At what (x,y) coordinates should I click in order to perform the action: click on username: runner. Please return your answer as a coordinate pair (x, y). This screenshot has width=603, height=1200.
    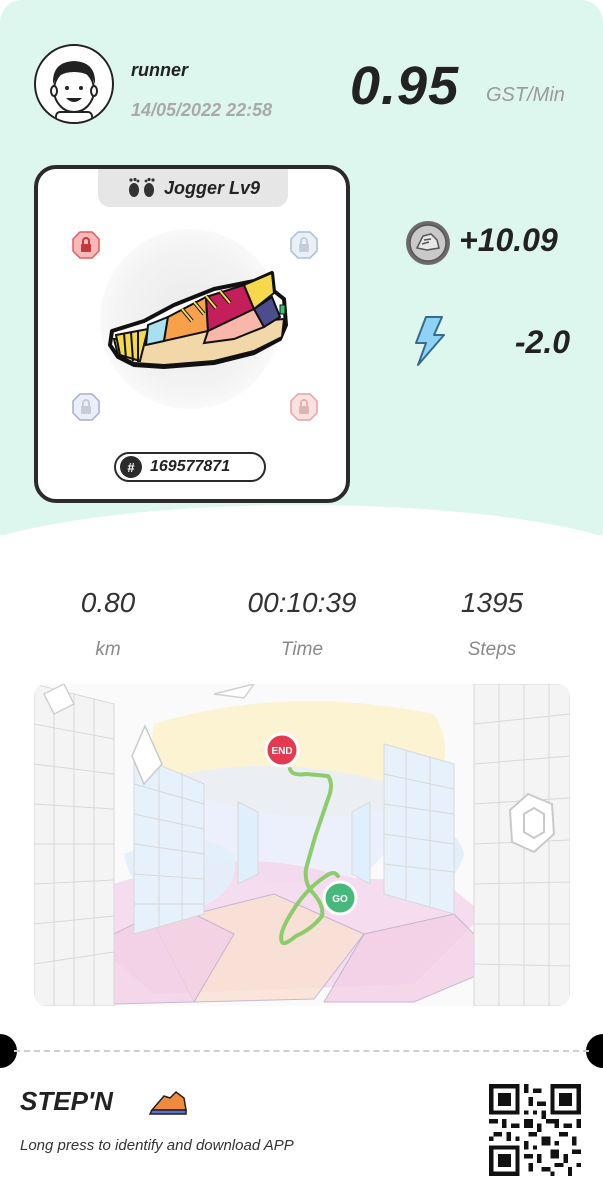
    Looking at the image, I should click on (160, 70).